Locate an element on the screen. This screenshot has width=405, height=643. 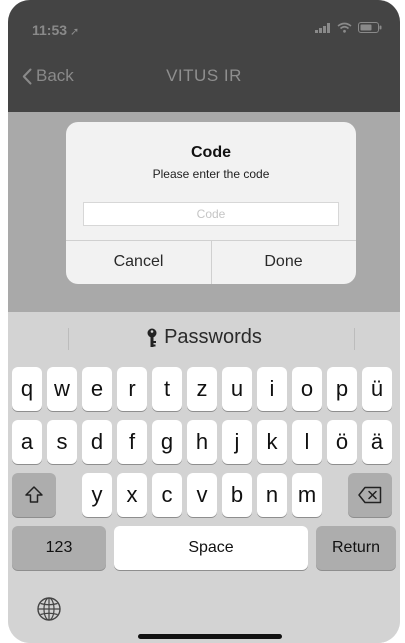
key-r: r is located at coordinates (132, 389).